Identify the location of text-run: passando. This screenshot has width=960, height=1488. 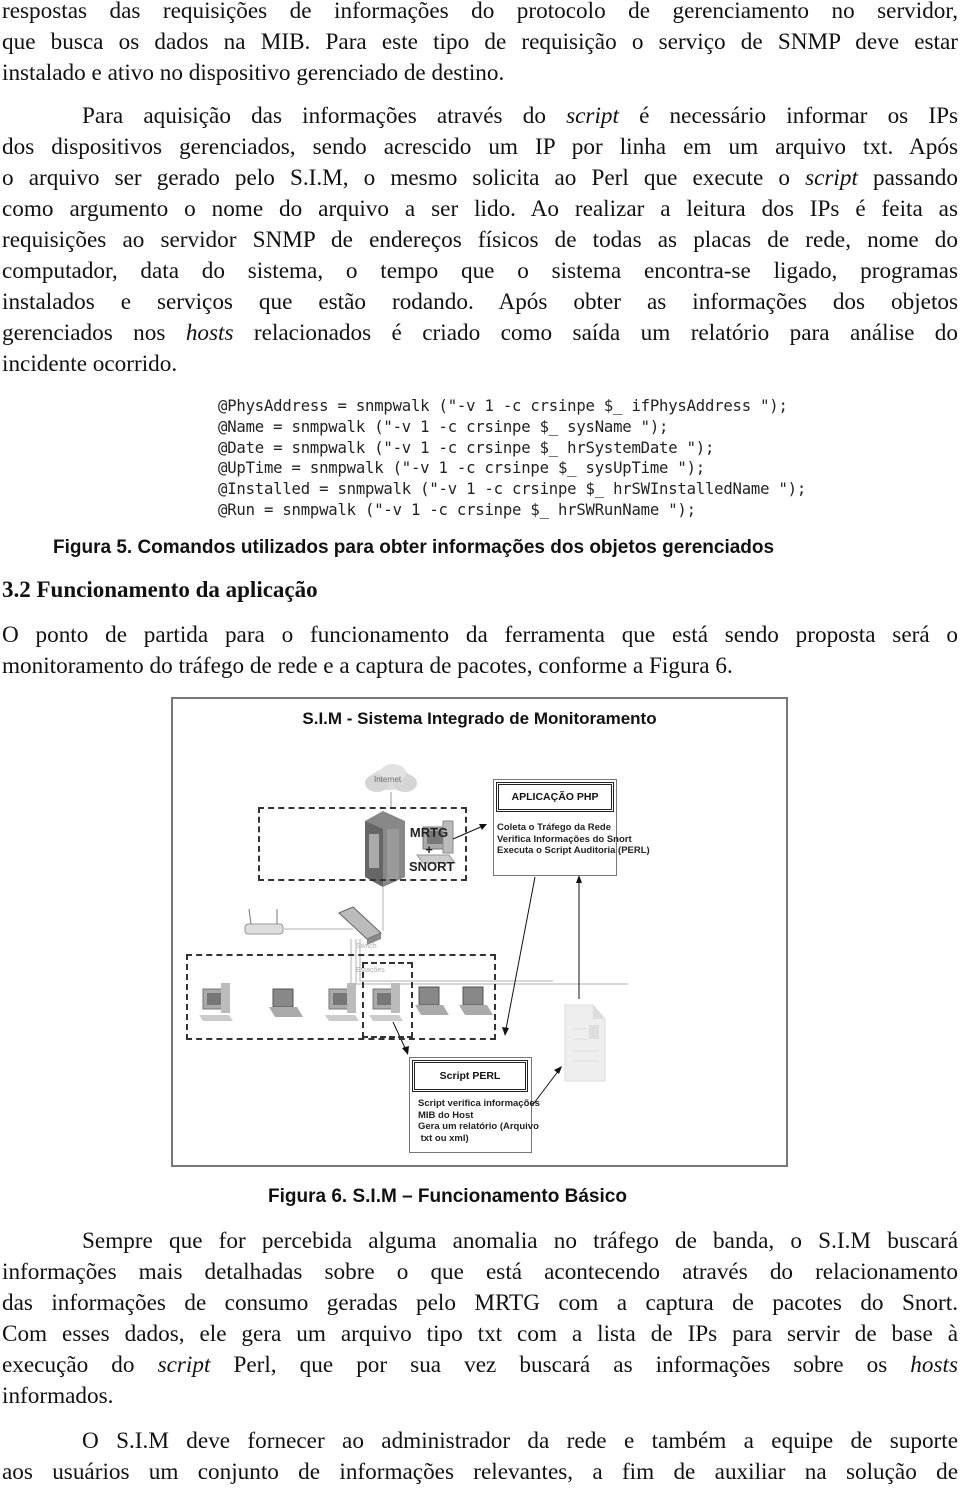
(907, 178).